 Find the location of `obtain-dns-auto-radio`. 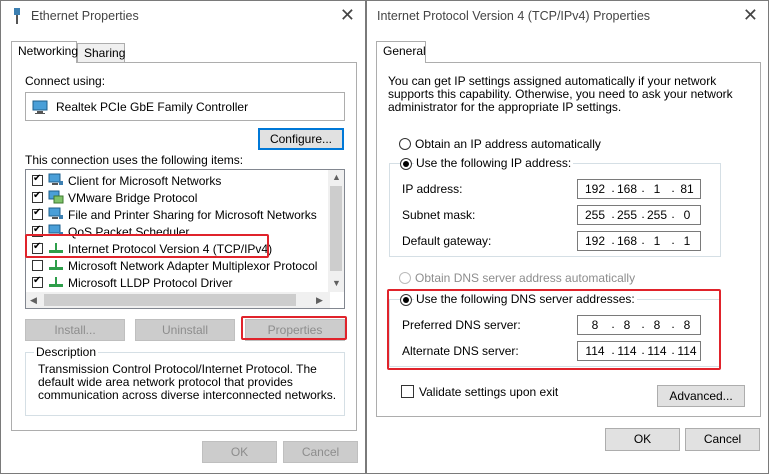

obtain-dns-auto-radio is located at coordinates (405, 278).